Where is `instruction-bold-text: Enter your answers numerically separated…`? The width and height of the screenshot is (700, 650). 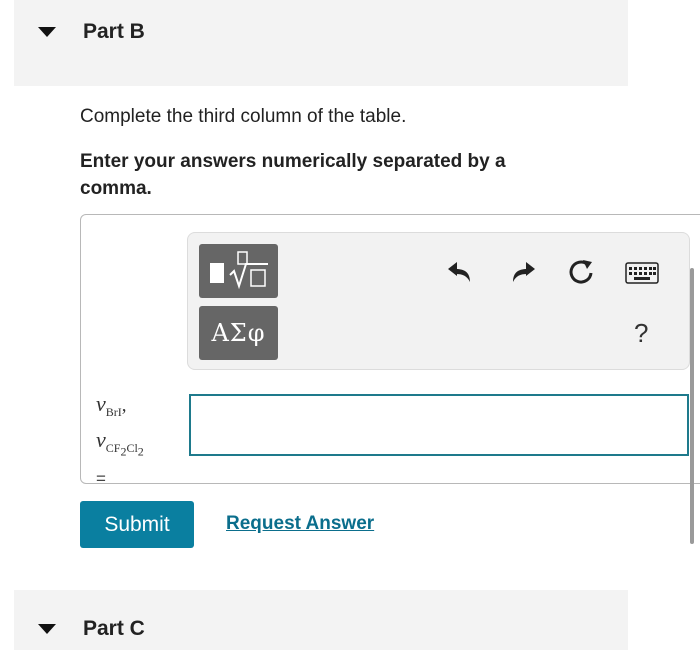 instruction-bold-text: Enter your answers numerically separated… is located at coordinates (293, 175).